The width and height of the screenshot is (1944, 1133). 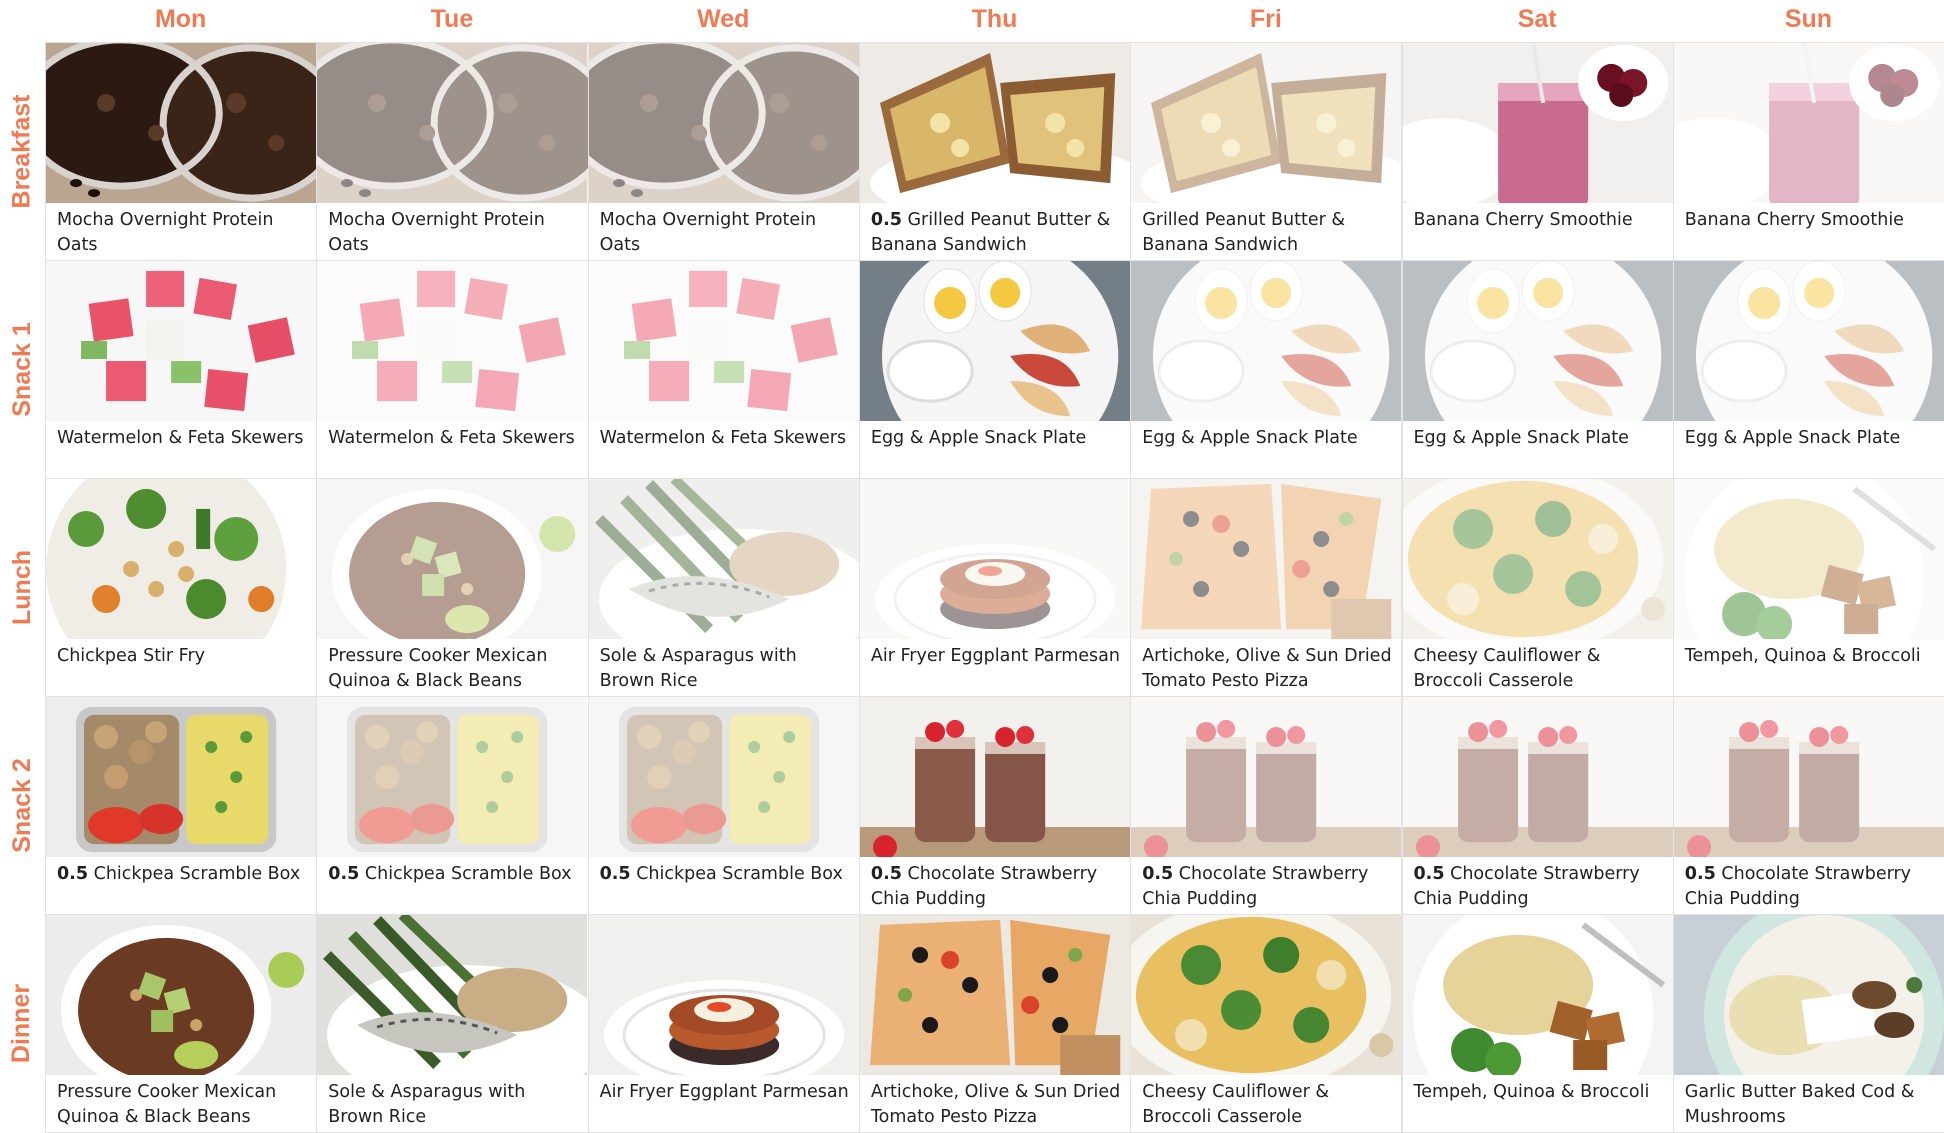 I want to click on eggplant-parmesan-photo, so click(x=995, y=559).